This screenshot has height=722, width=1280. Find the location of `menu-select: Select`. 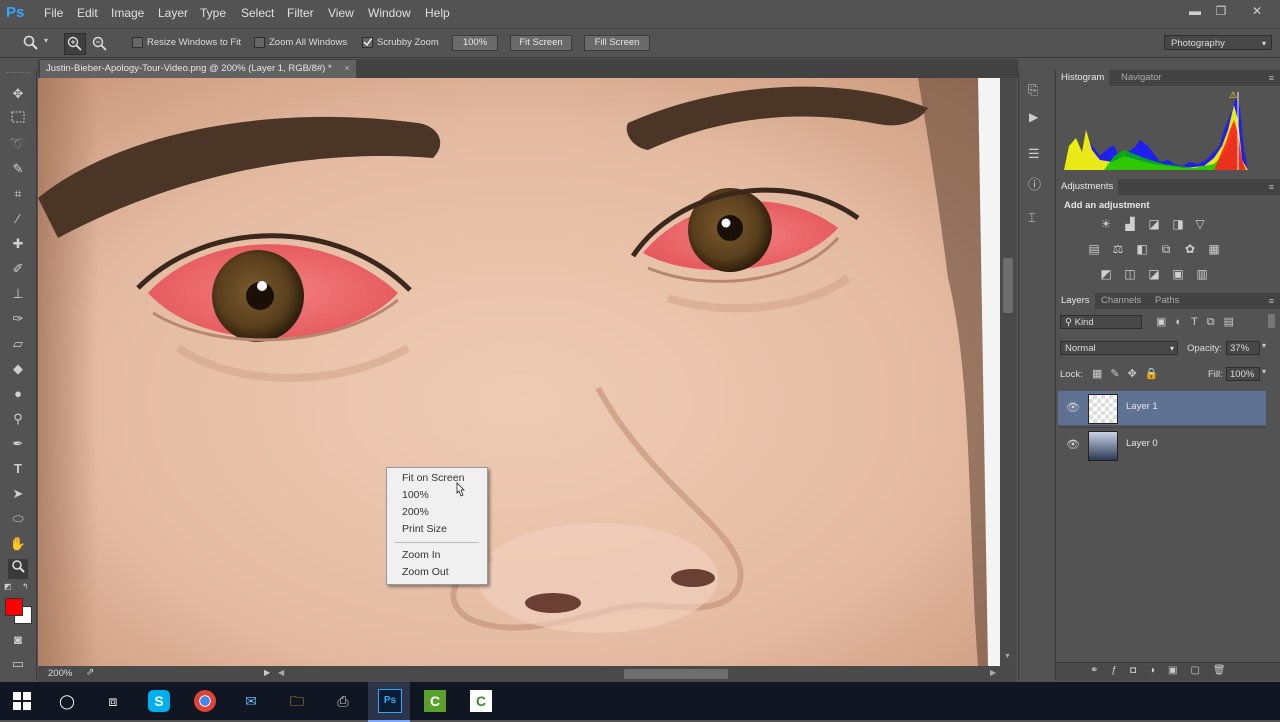

menu-select: Select is located at coordinates (257, 13).